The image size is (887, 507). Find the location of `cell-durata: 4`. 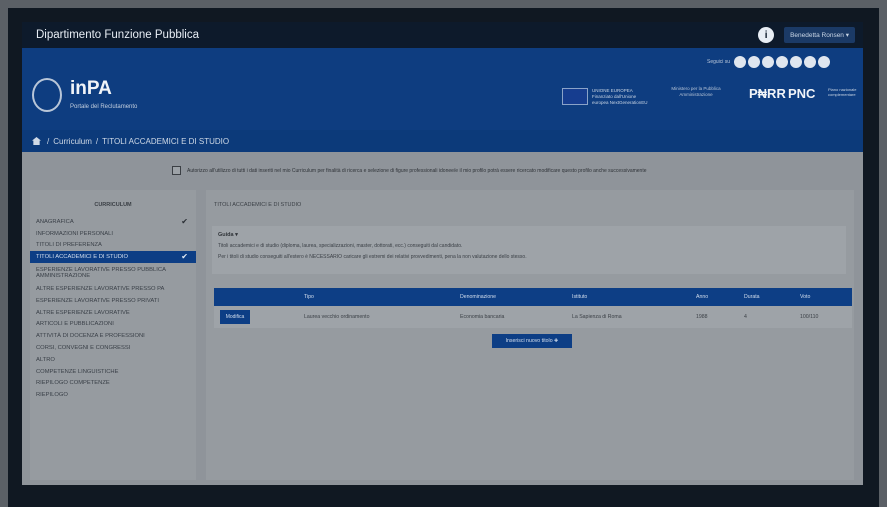

cell-durata: 4 is located at coordinates (745, 317).